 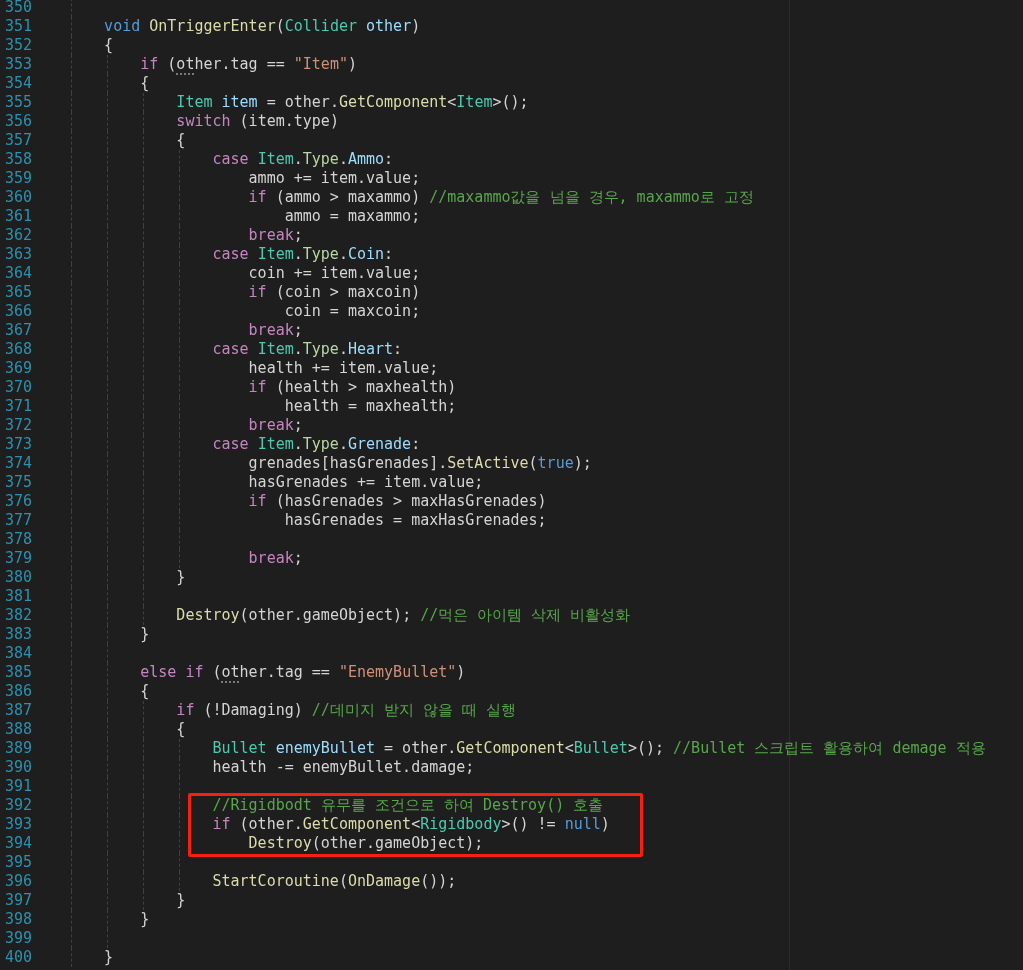 I want to click on line-number: 395, so click(x=19, y=863).